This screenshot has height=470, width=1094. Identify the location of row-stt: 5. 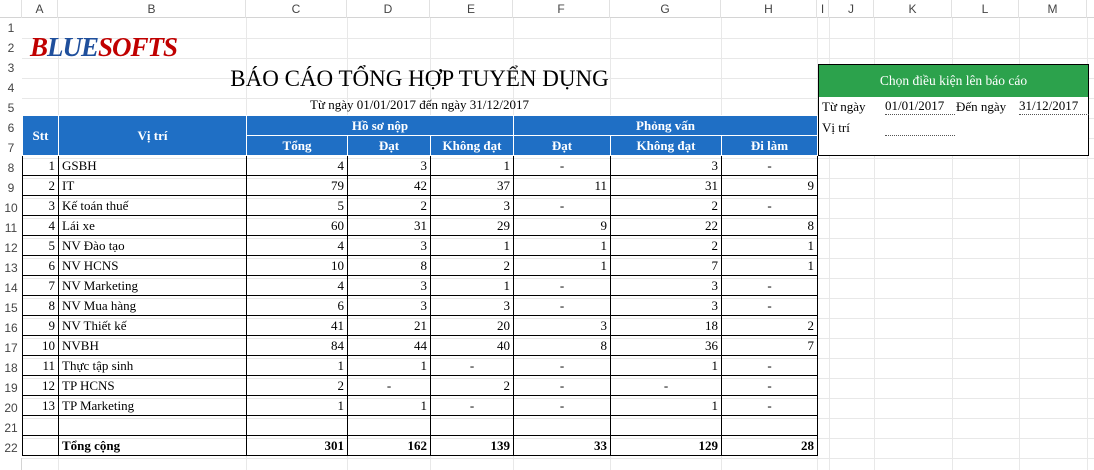
(40, 245).